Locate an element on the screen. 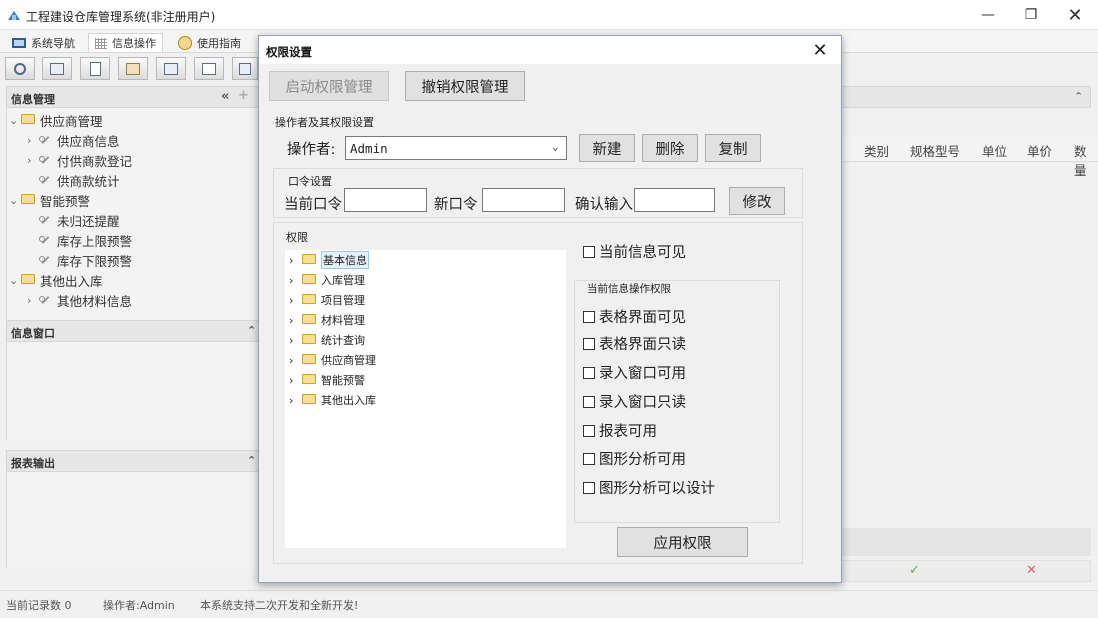  revoke-permission-button: 撤销权限管理 is located at coordinates (465, 86).